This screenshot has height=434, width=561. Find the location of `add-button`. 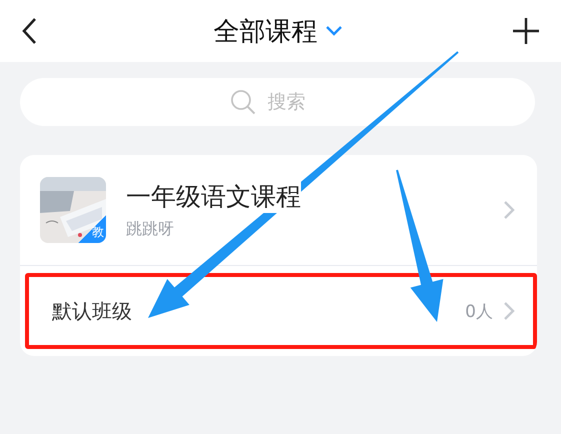

add-button is located at coordinates (526, 31).